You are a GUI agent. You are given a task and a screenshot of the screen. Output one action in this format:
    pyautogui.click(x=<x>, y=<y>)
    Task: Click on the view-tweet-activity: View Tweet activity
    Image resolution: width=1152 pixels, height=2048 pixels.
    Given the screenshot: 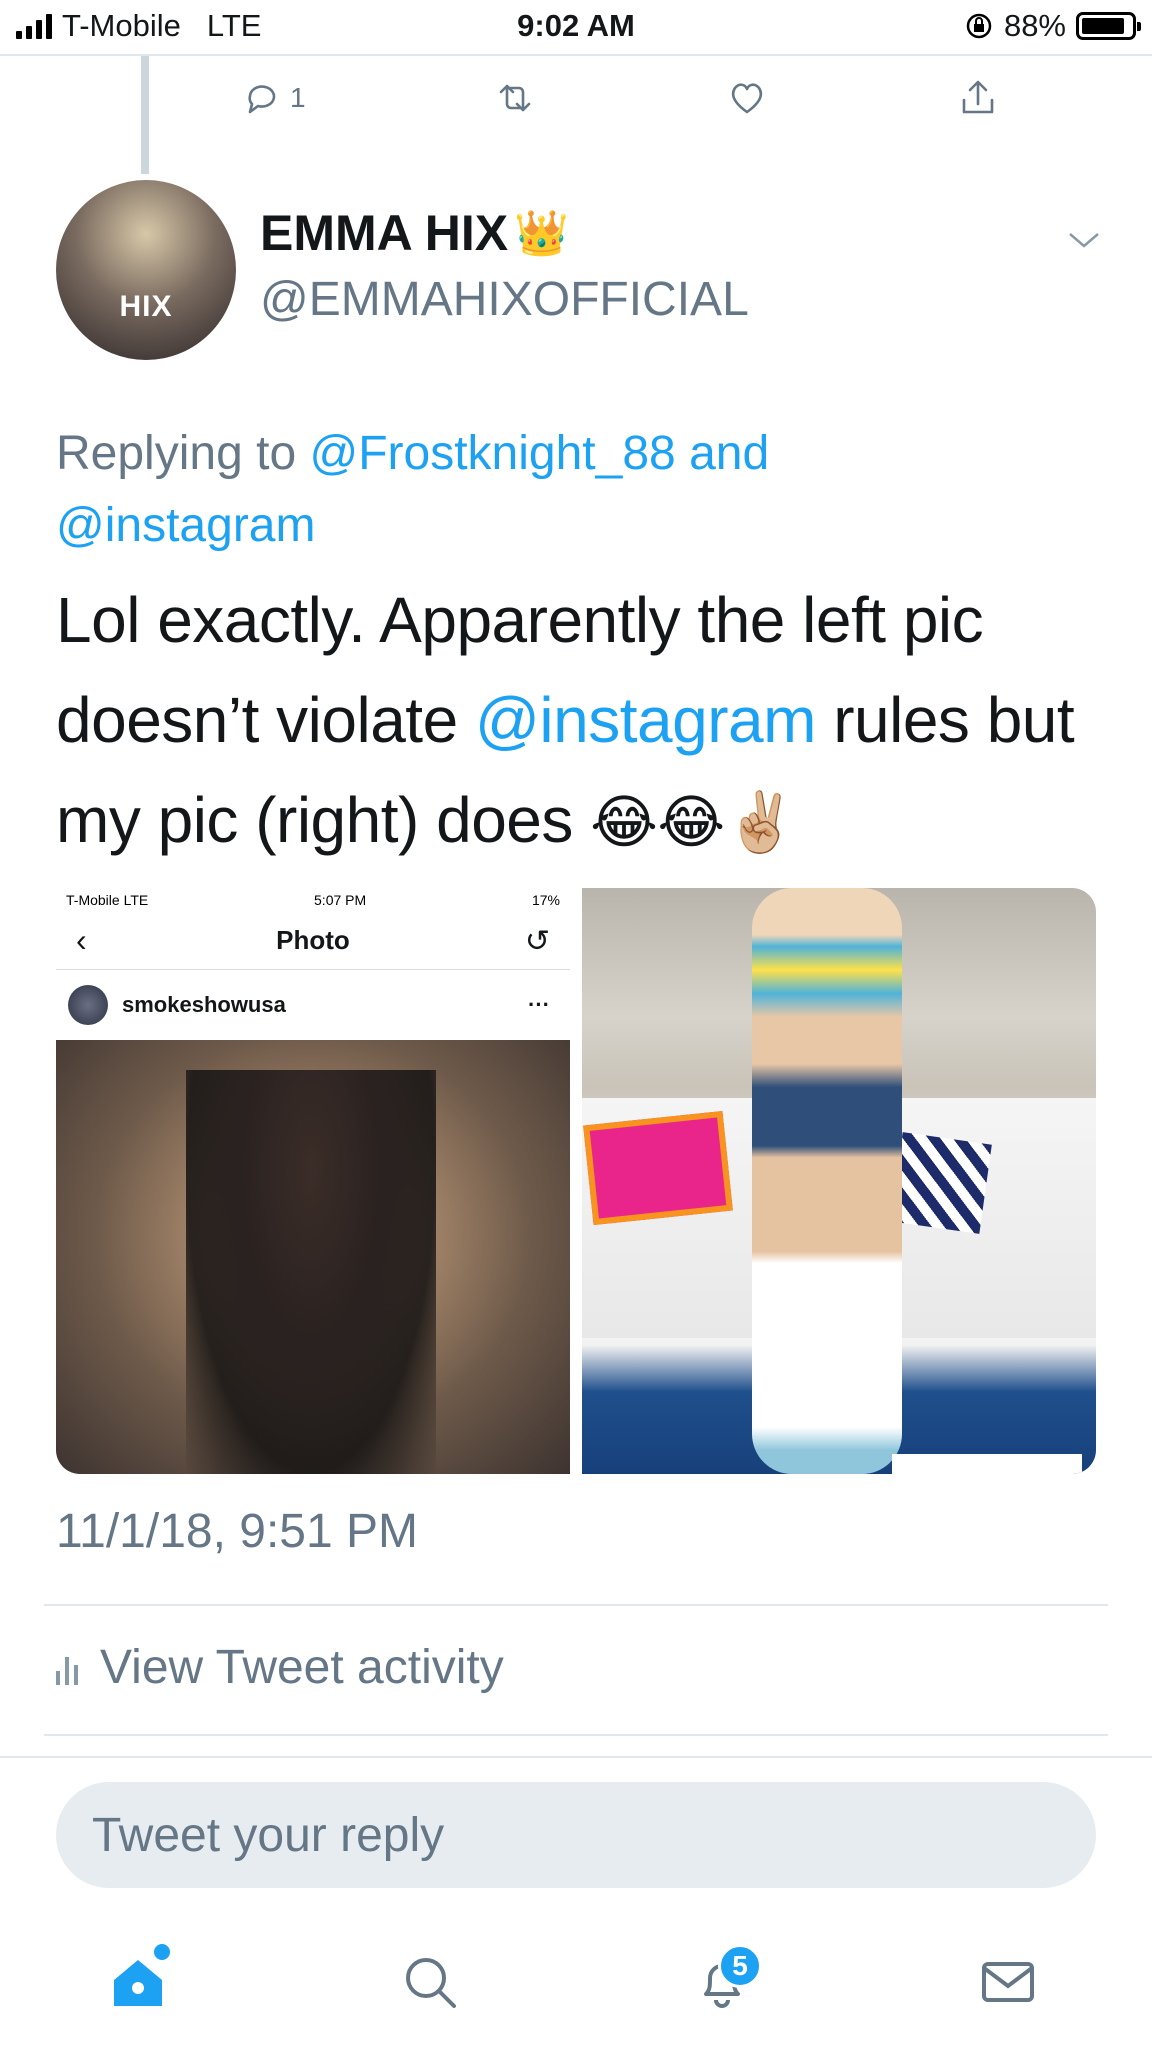 What is the action you would take?
    pyautogui.click(x=280, y=1667)
    